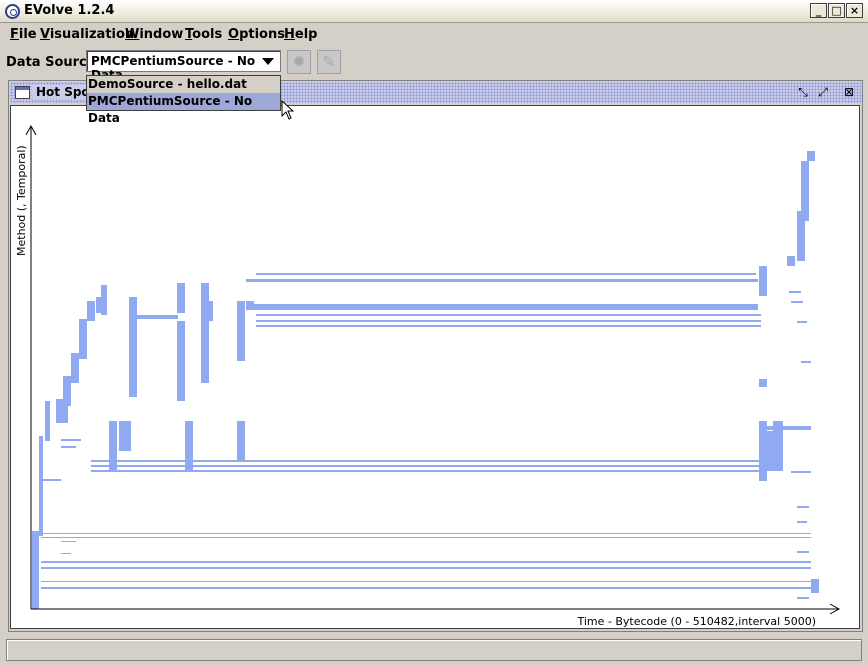 This screenshot has height=665, width=868. I want to click on gear-button: ✹, so click(299, 62).